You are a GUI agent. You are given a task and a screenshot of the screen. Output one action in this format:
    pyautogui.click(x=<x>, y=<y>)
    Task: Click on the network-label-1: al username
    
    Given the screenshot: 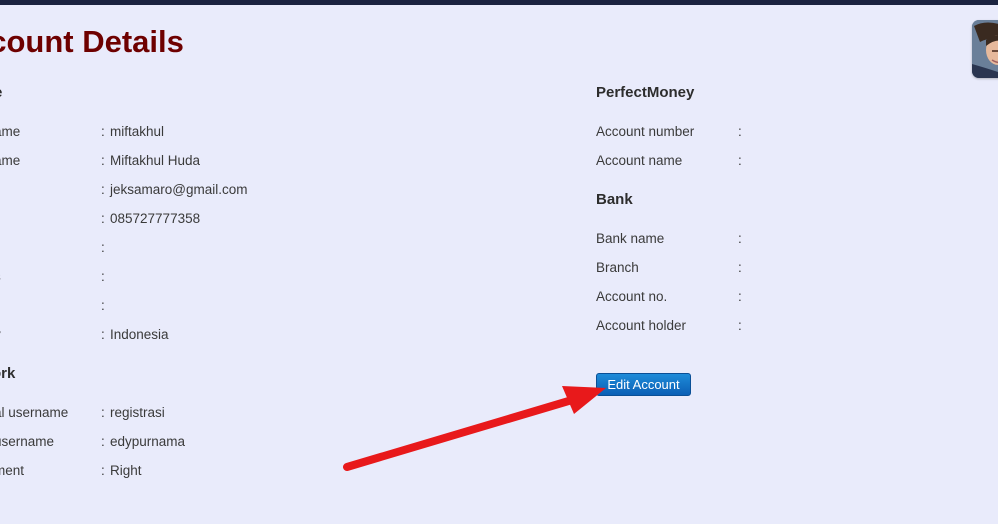 What is the action you would take?
    pyautogui.click(x=34, y=412)
    